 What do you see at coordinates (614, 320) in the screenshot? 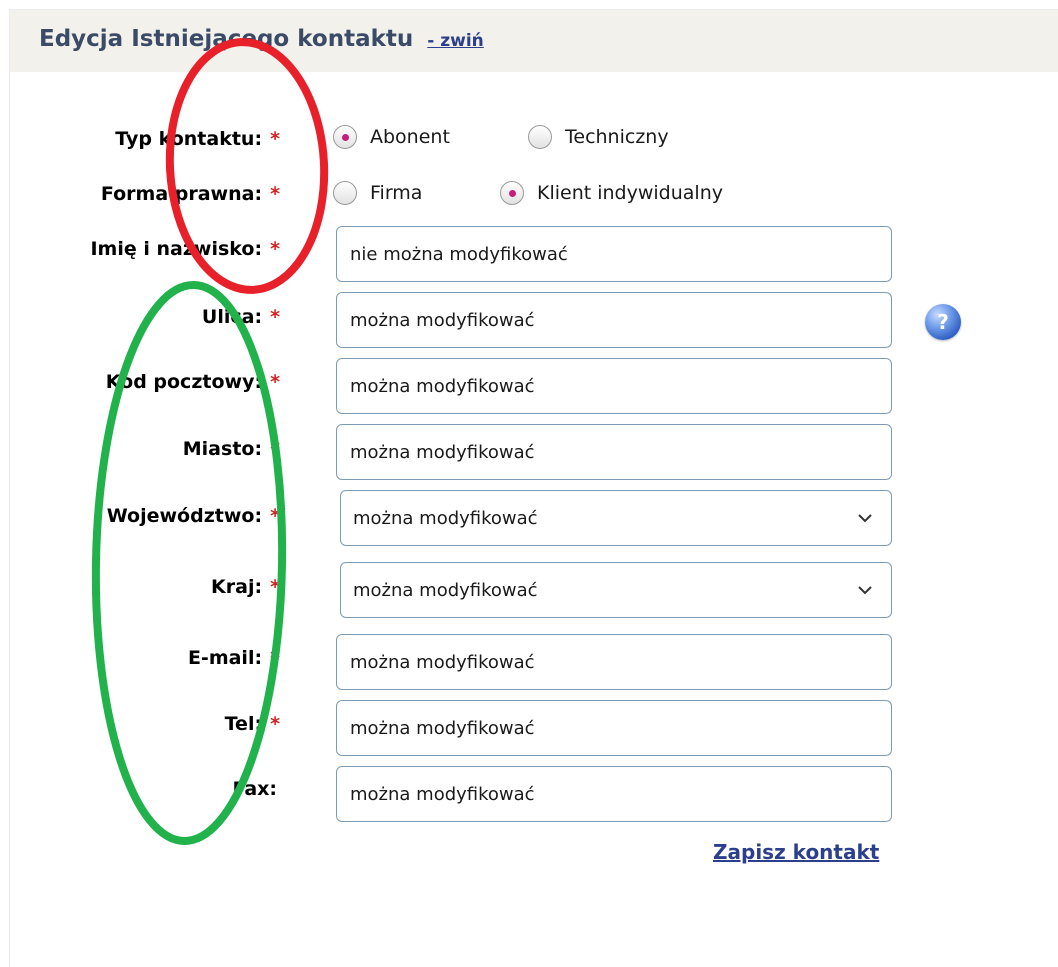
I see `street-field` at bounding box center [614, 320].